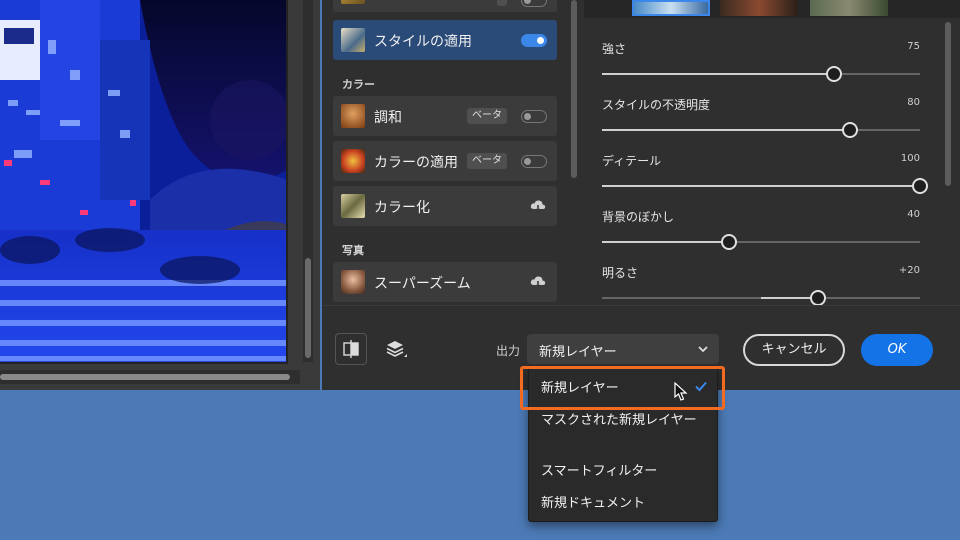  Describe the element at coordinates (534, 40) in the screenshot. I see `style-transfer-toggle` at that location.